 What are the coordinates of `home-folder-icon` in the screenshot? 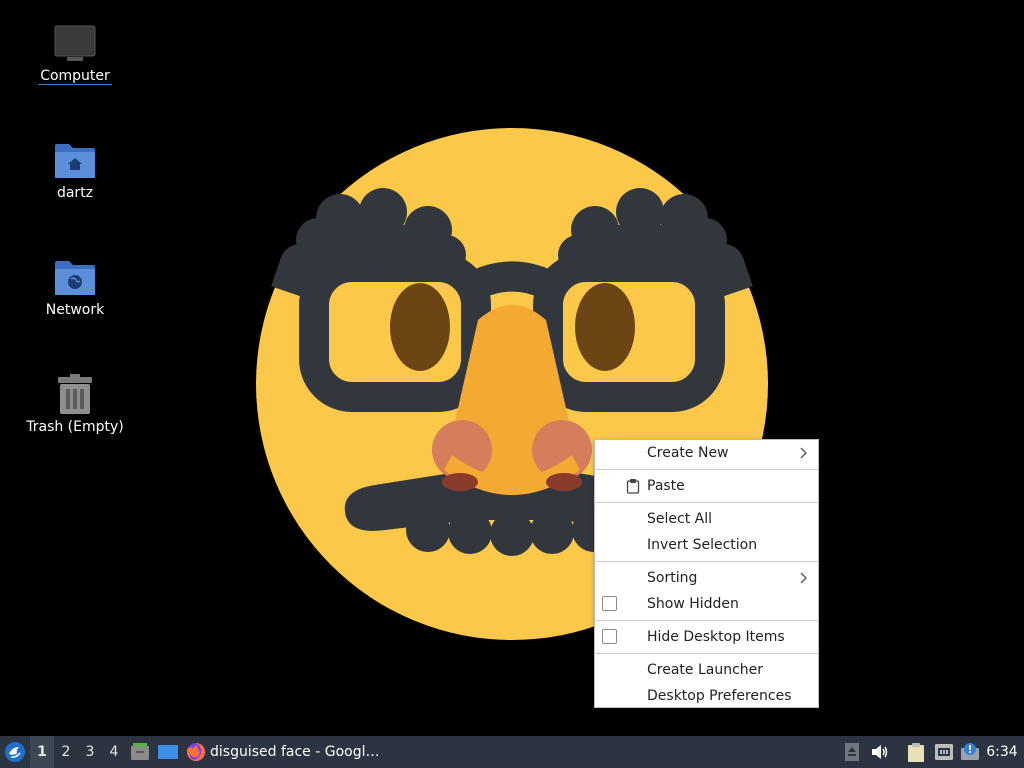 It's located at (75, 161).